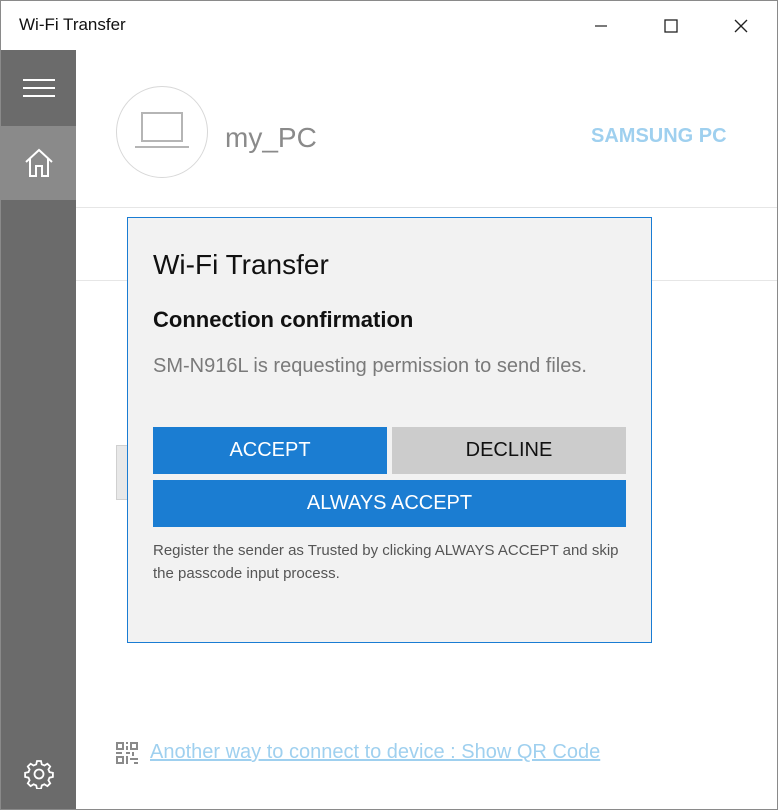 The image size is (778, 810). What do you see at coordinates (38, 429) in the screenshot?
I see `sidebar` at bounding box center [38, 429].